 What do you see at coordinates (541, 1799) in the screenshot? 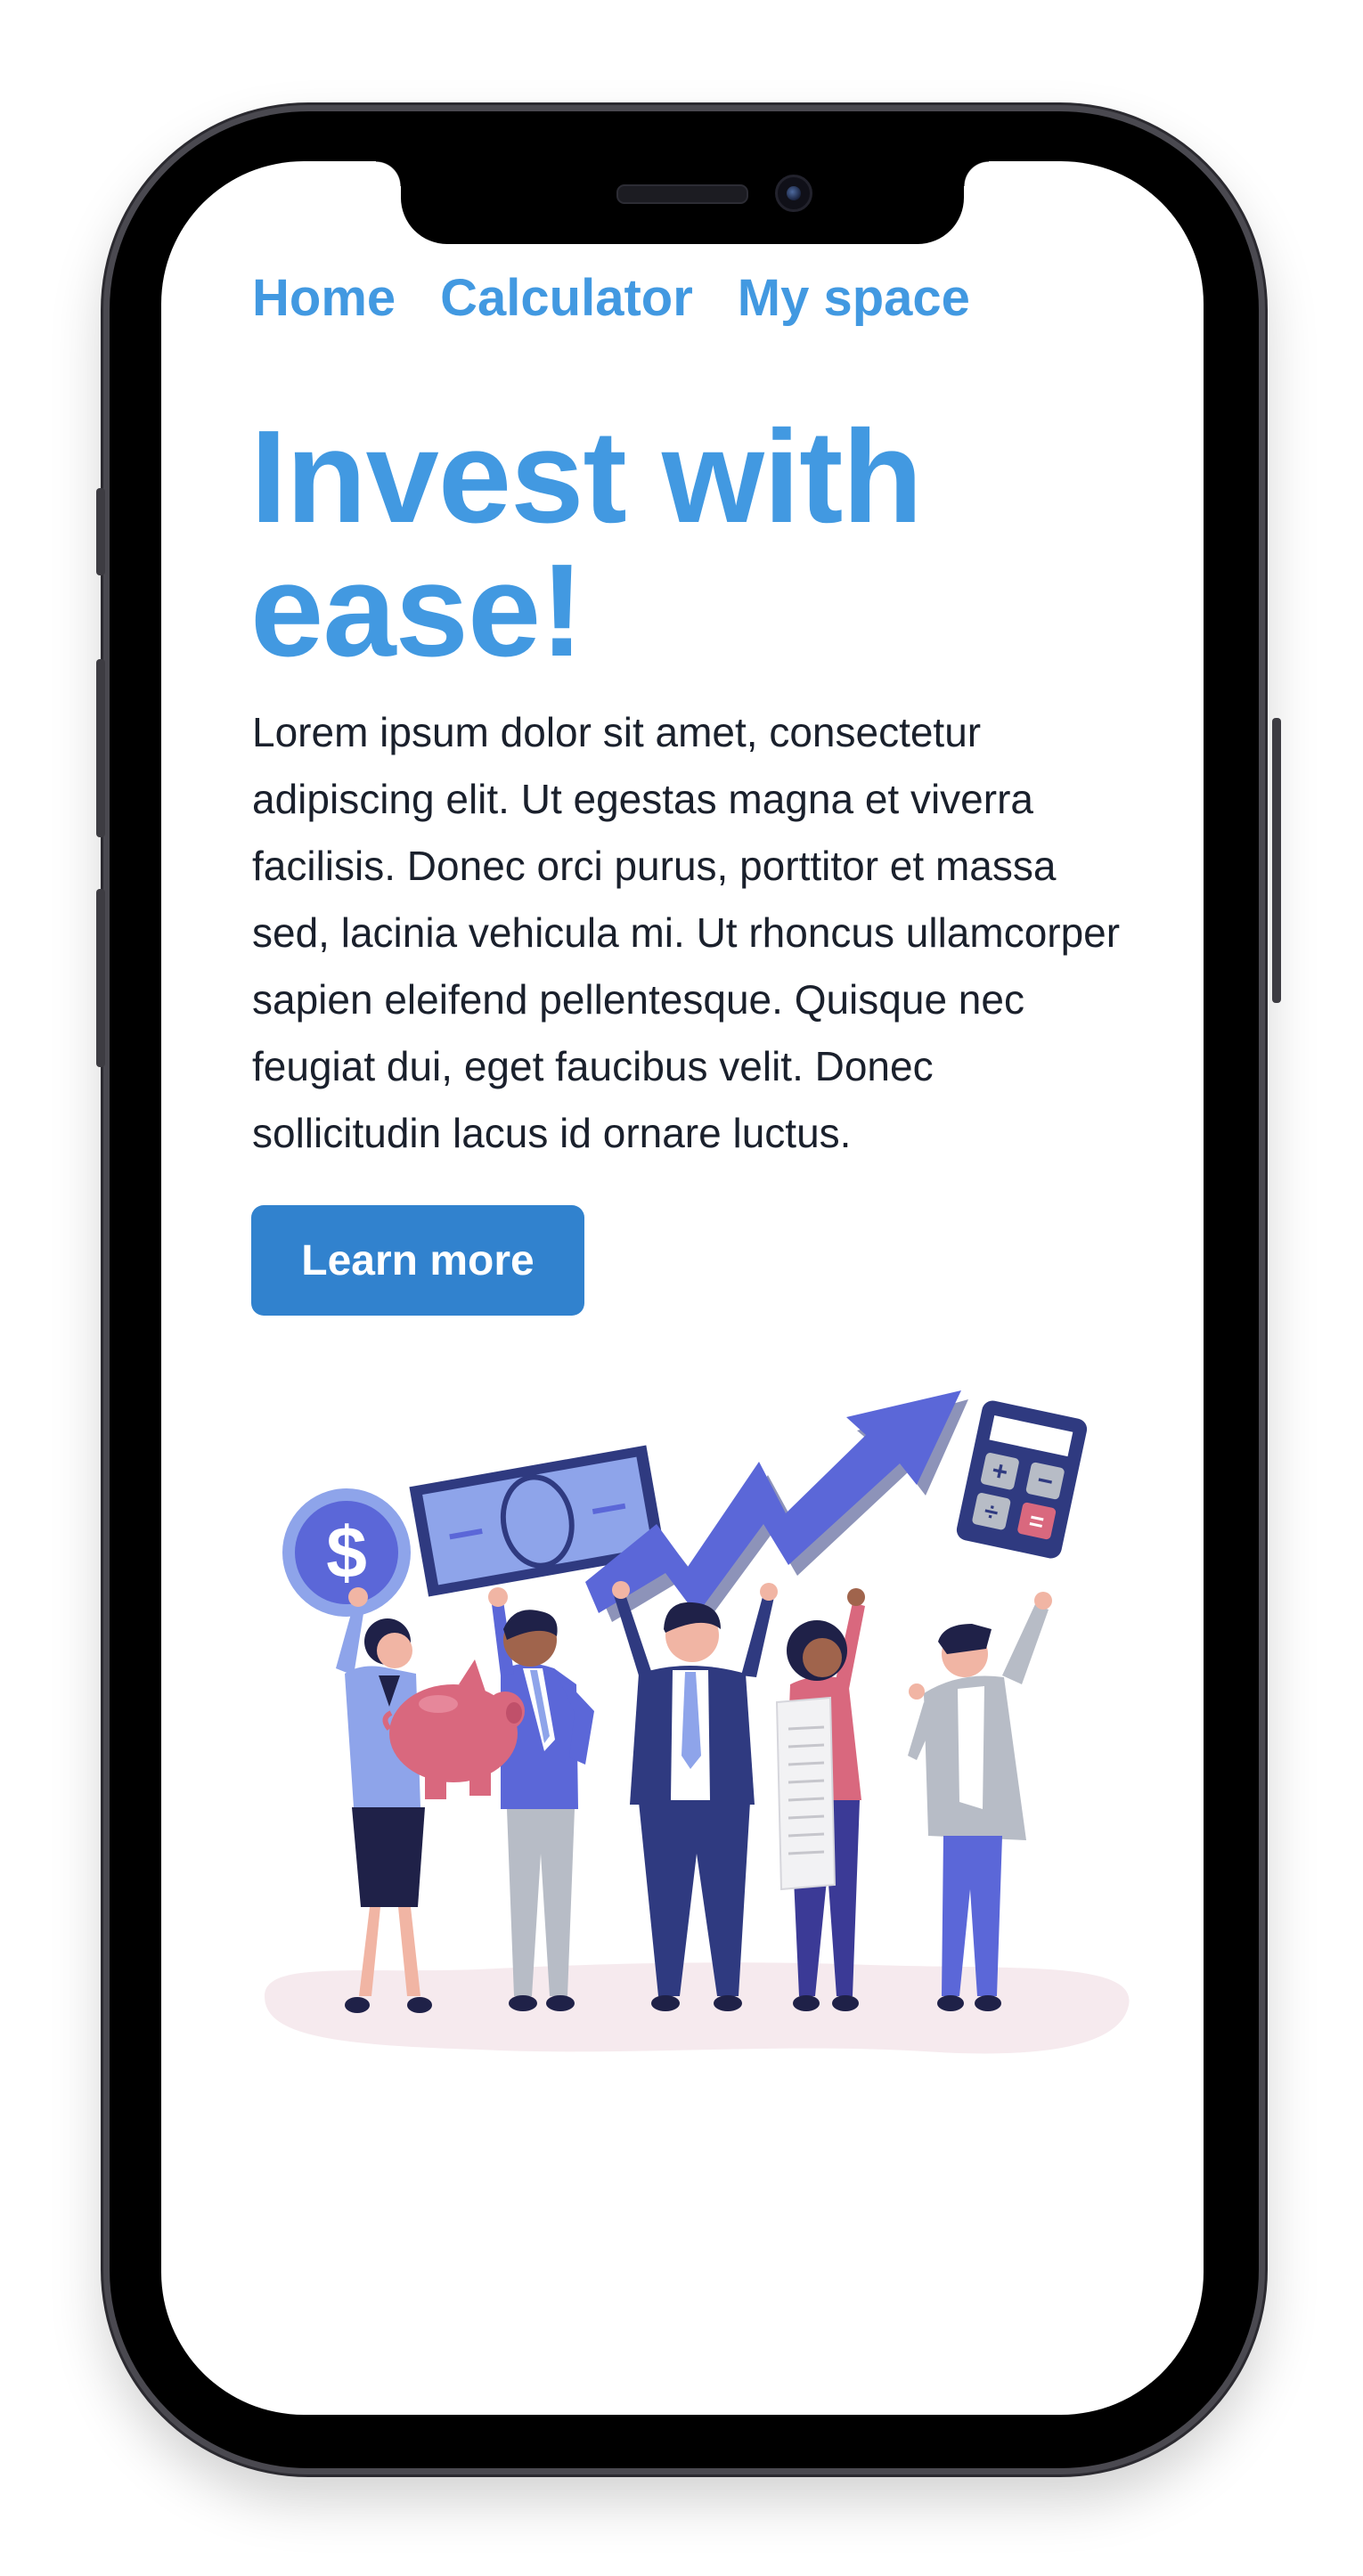
I see `person-man-indigo` at bounding box center [541, 1799].